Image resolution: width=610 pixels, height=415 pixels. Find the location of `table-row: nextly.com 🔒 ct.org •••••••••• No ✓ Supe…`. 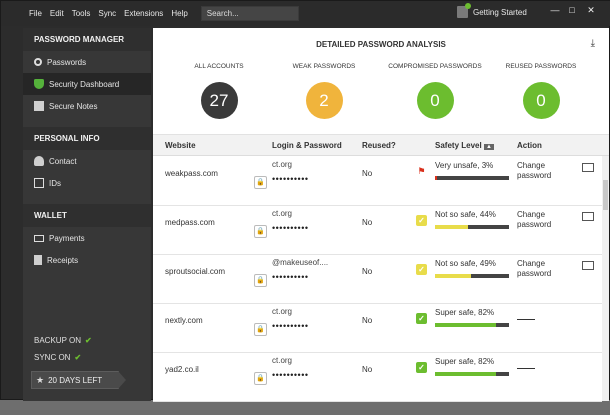

table-row: nextly.com 🔒 ct.org •••••••••• No ✓ Supe… is located at coordinates (377, 328).